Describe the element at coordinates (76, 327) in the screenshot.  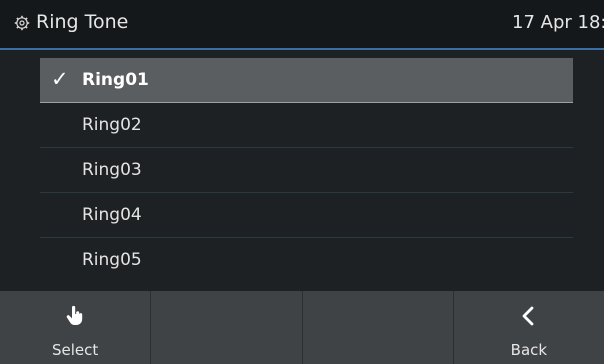
I see `select-softkey: Select` at that location.